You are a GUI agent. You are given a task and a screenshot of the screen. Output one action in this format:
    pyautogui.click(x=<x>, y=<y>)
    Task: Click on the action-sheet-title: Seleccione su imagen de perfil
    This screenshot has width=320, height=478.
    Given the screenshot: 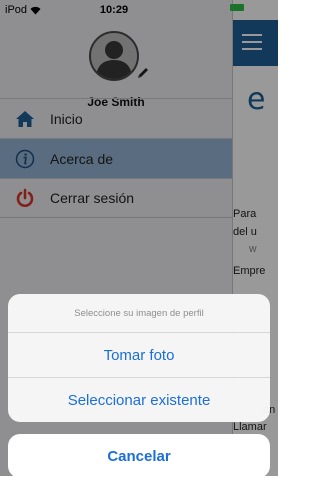 What is the action you would take?
    pyautogui.click(x=139, y=313)
    